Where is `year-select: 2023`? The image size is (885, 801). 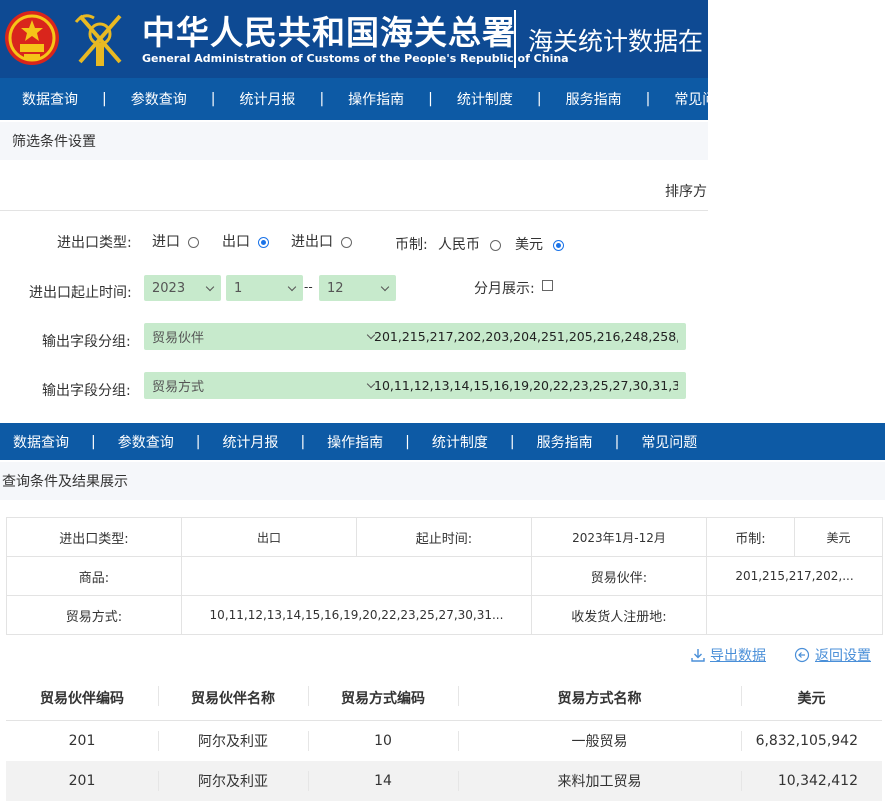 year-select: 2023 is located at coordinates (182, 288).